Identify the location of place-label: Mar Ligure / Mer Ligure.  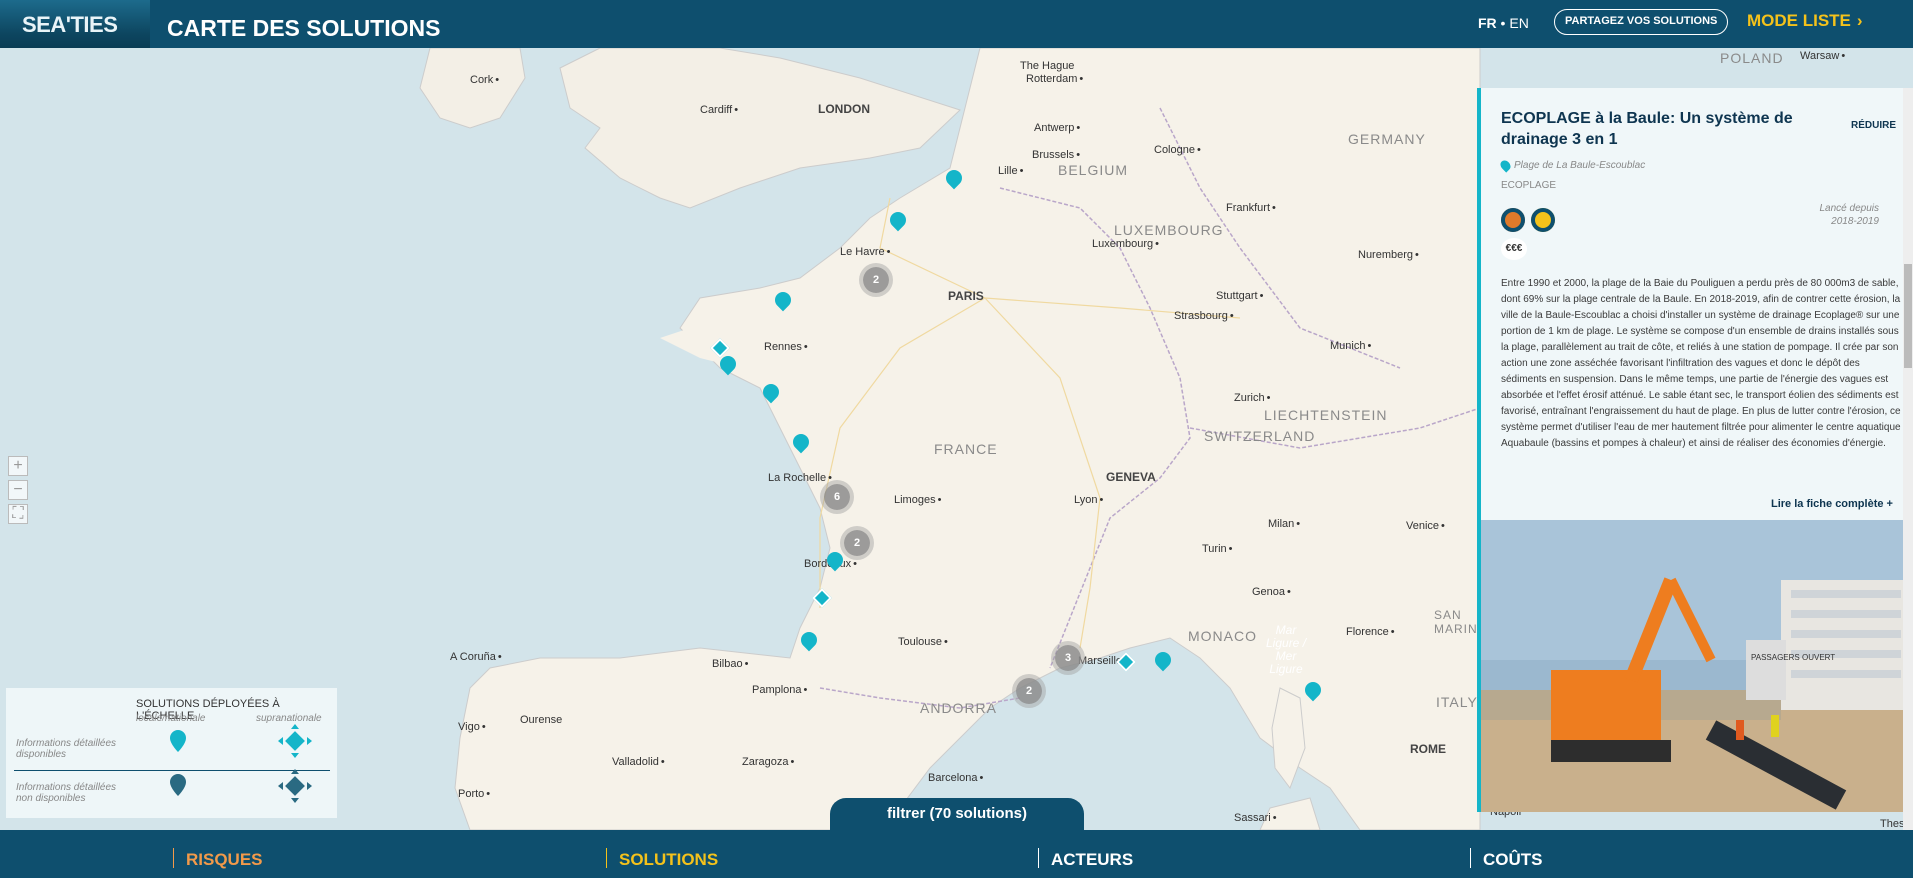
(1286, 649).